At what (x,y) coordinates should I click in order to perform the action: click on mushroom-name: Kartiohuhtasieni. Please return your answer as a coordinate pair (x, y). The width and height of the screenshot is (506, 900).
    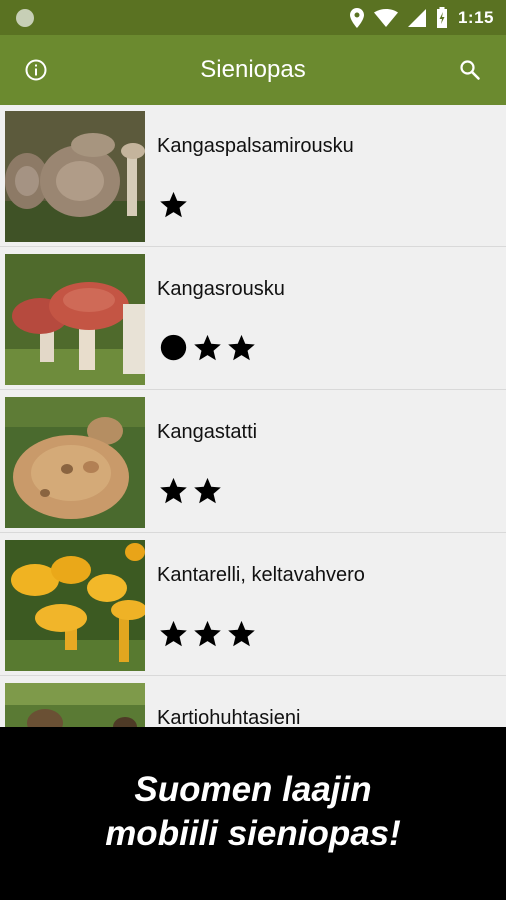
    Looking at the image, I should click on (229, 717).